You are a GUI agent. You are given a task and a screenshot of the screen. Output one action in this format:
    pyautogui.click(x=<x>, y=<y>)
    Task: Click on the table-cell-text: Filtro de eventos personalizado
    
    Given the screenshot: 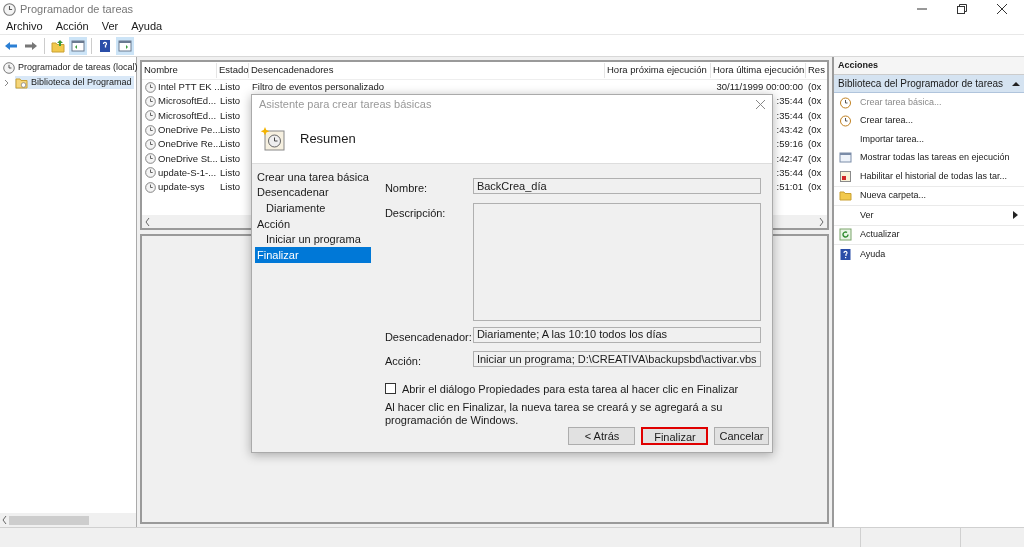 What is the action you would take?
    pyautogui.click(x=318, y=87)
    